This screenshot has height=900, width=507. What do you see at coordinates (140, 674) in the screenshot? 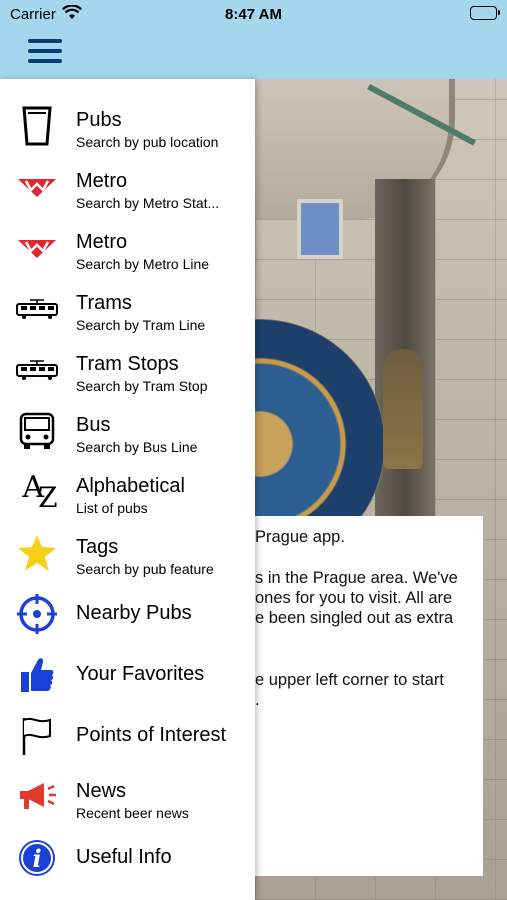
I see `menu-item-title: Your Favorites` at bounding box center [140, 674].